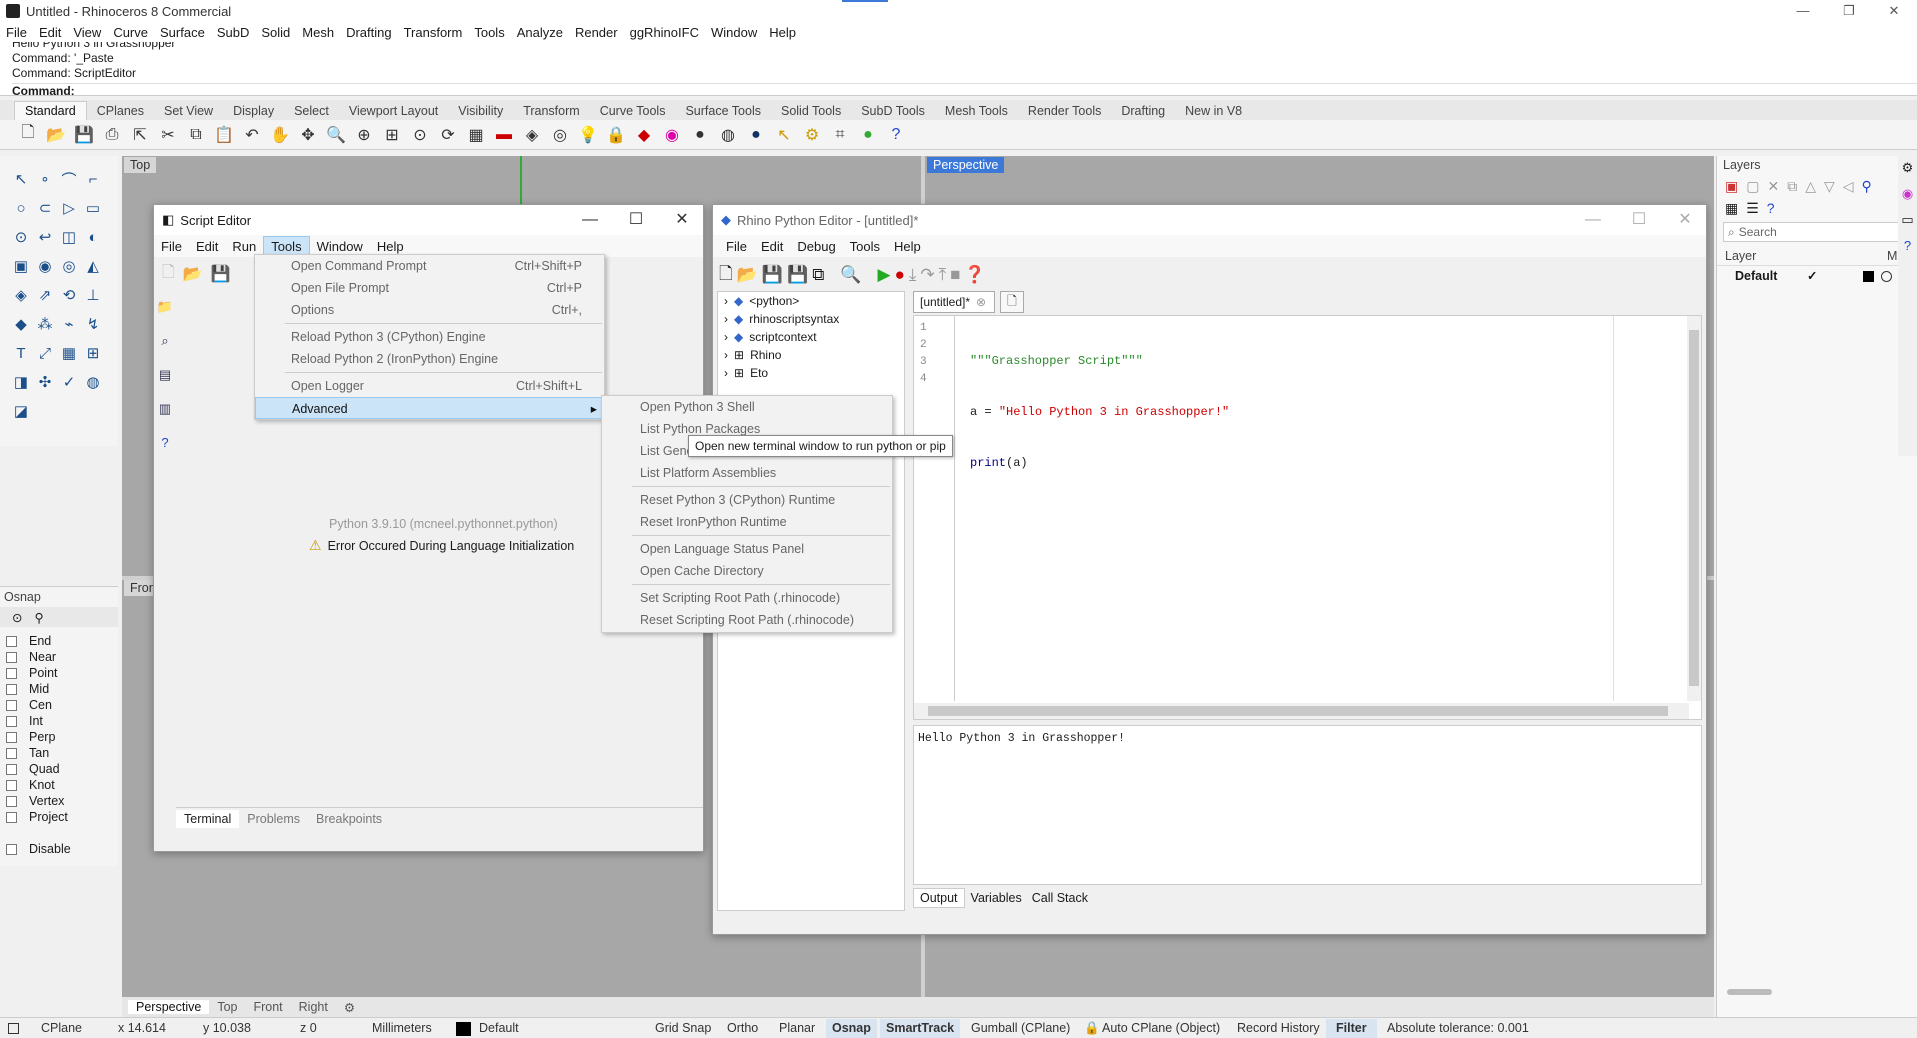 Image resolution: width=1917 pixels, height=1038 pixels. Describe the element at coordinates (45, 324) in the screenshot. I see `array-icon: ⁂` at that location.